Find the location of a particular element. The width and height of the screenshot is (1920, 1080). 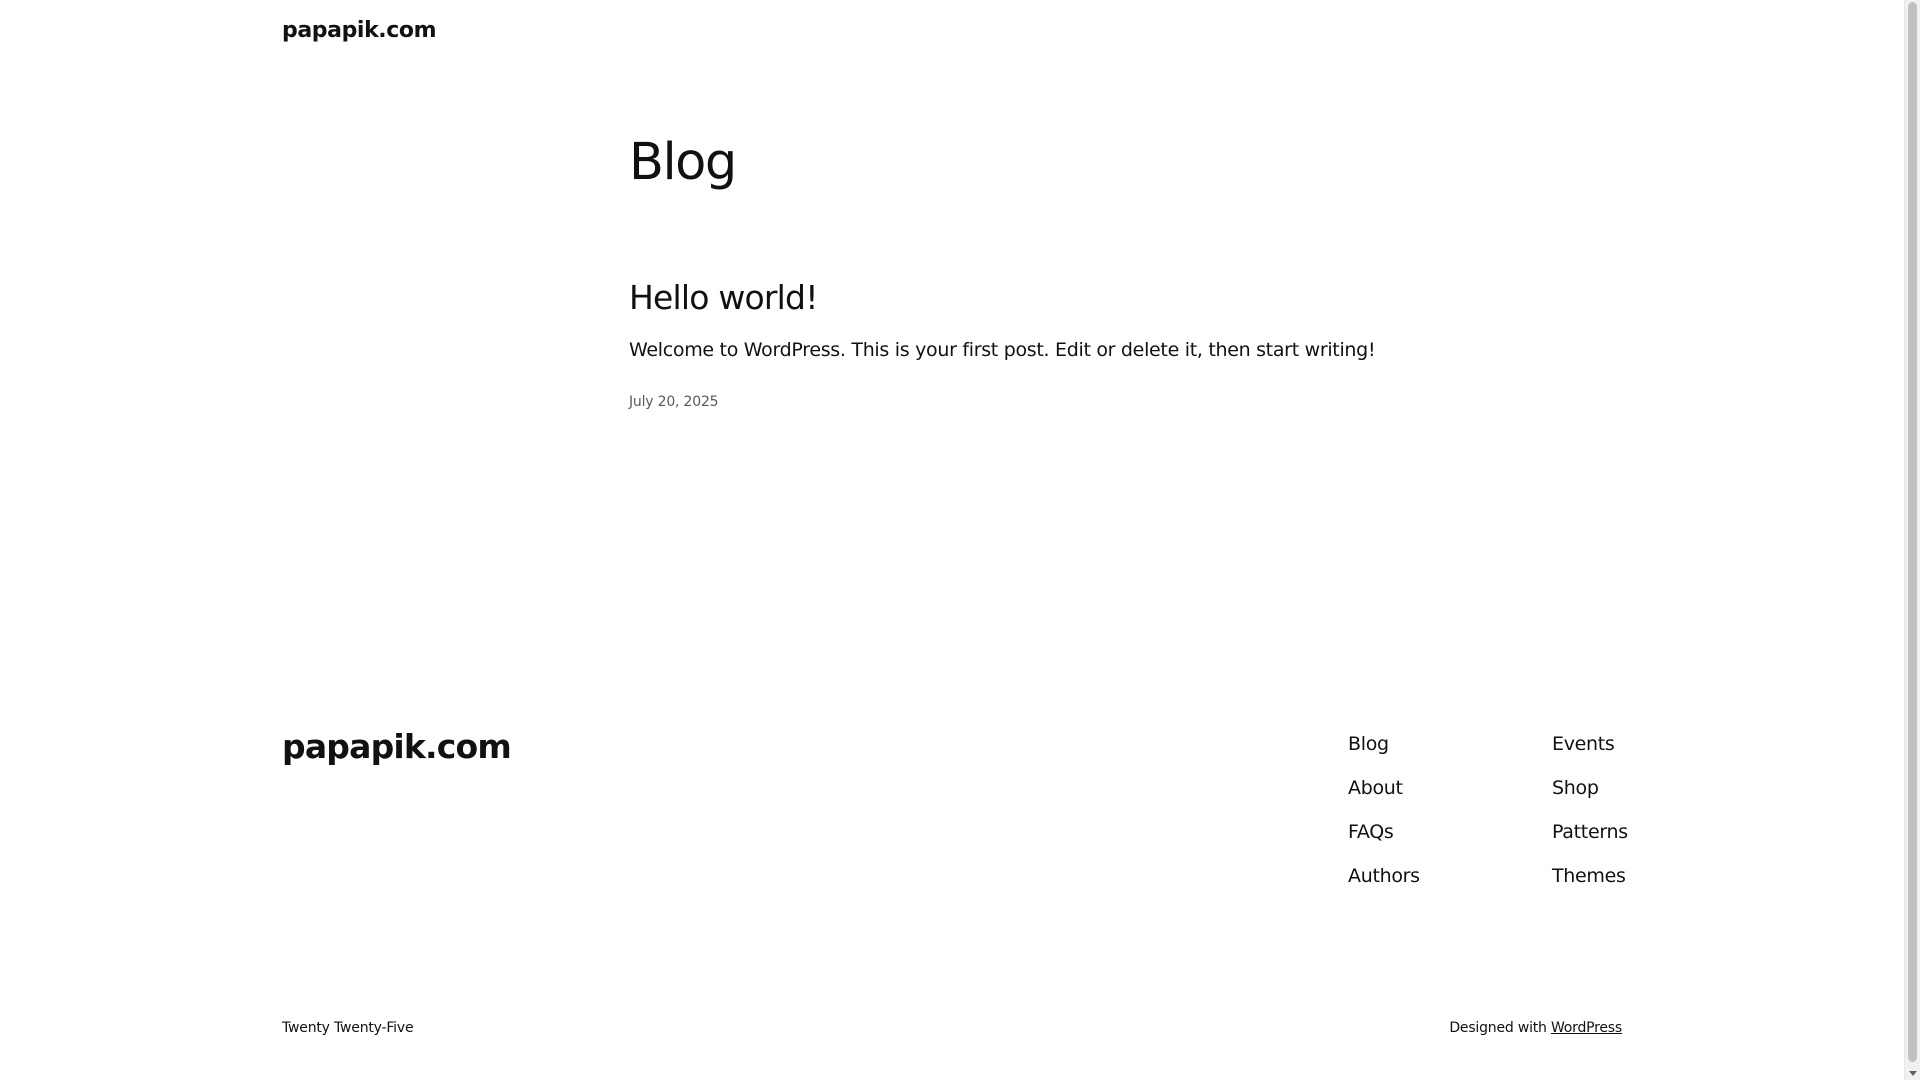

footer-nav-column-1: Blog About FAQs Authors is located at coordinates (1384, 810).